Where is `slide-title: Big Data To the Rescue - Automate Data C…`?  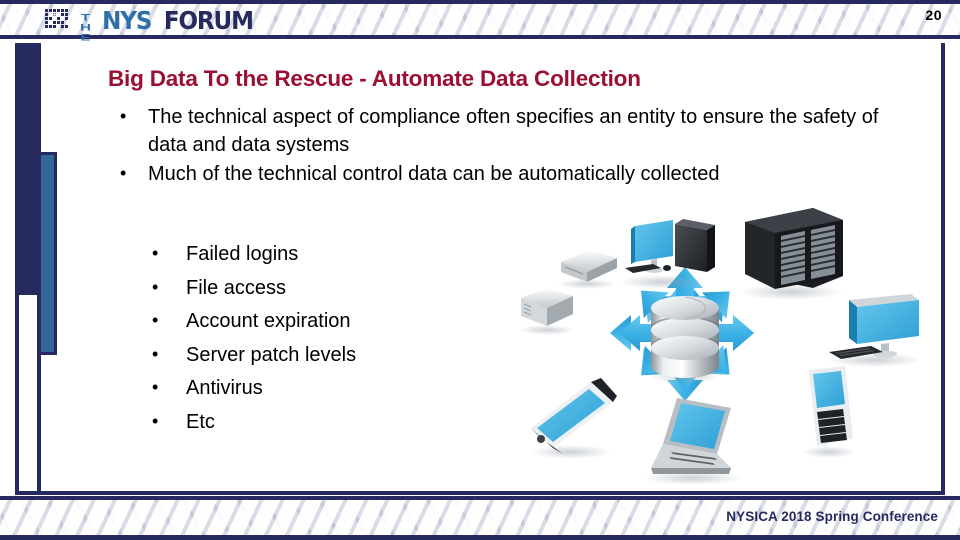 slide-title: Big Data To the Rescue - Automate Data C… is located at coordinates (374, 78).